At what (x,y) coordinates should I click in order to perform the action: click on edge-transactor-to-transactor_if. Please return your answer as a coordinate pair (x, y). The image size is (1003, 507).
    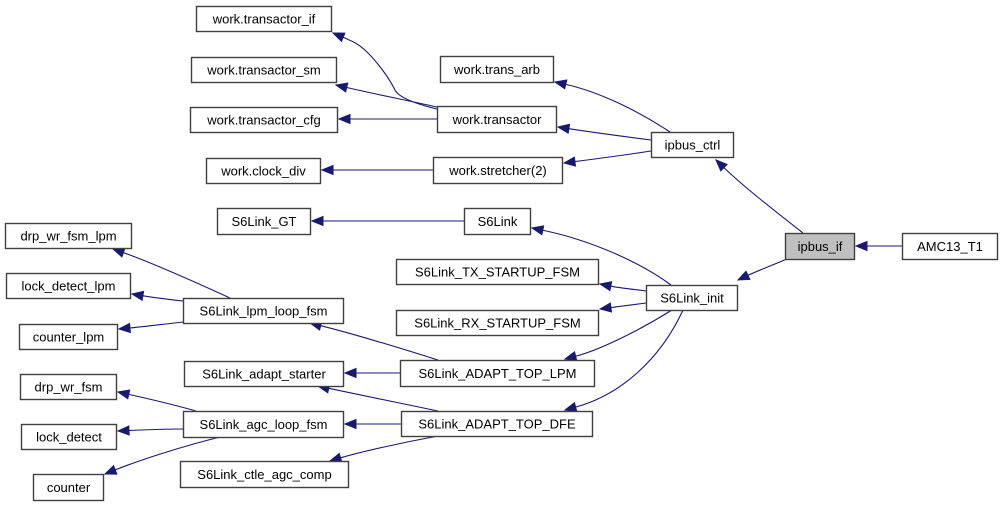
    Looking at the image, I should click on (384, 71).